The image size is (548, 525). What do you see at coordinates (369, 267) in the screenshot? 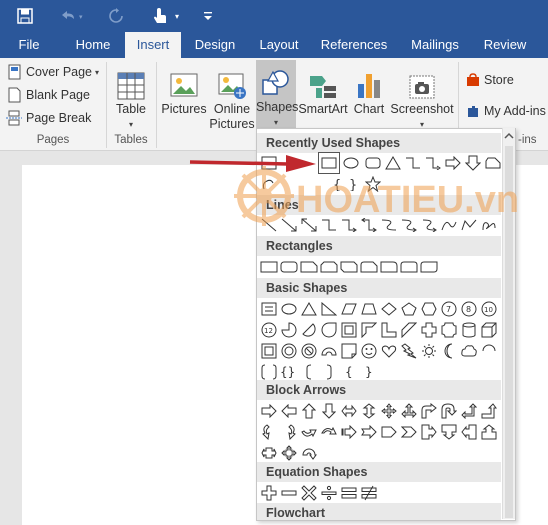
I see `snip-round-rect` at bounding box center [369, 267].